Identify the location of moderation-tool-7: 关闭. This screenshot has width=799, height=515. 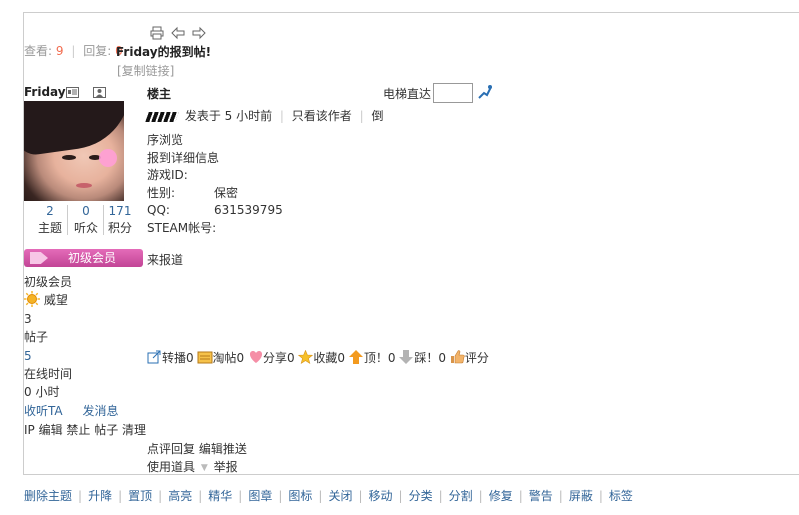
(340, 496).